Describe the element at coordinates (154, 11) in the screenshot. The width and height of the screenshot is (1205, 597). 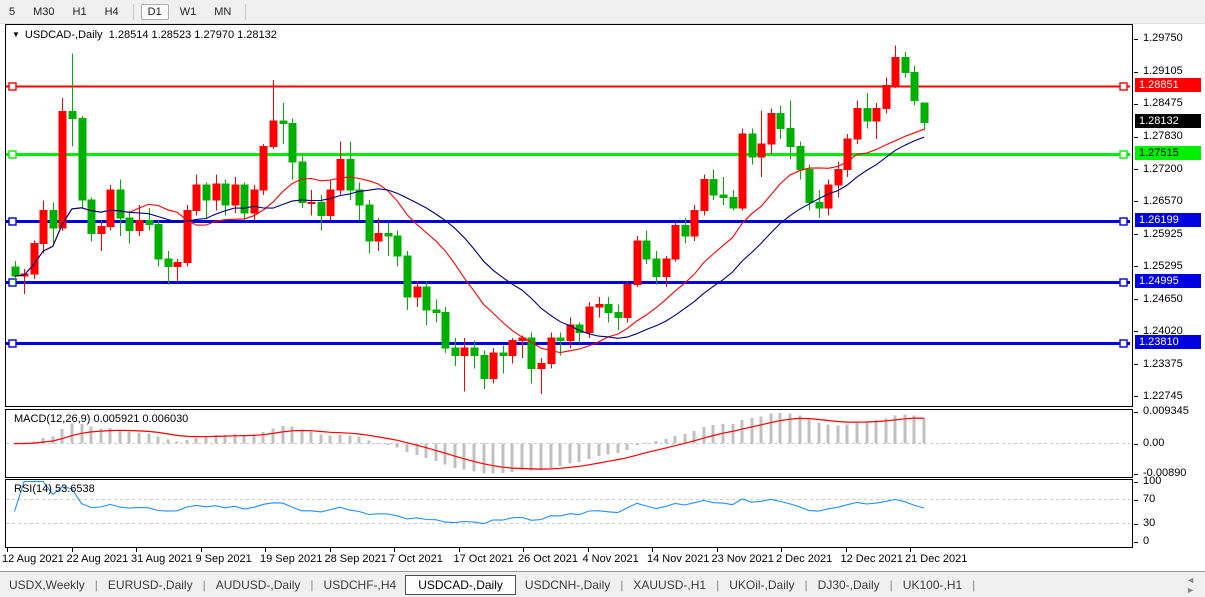
I see `timeframe-button-d1: D1` at that location.